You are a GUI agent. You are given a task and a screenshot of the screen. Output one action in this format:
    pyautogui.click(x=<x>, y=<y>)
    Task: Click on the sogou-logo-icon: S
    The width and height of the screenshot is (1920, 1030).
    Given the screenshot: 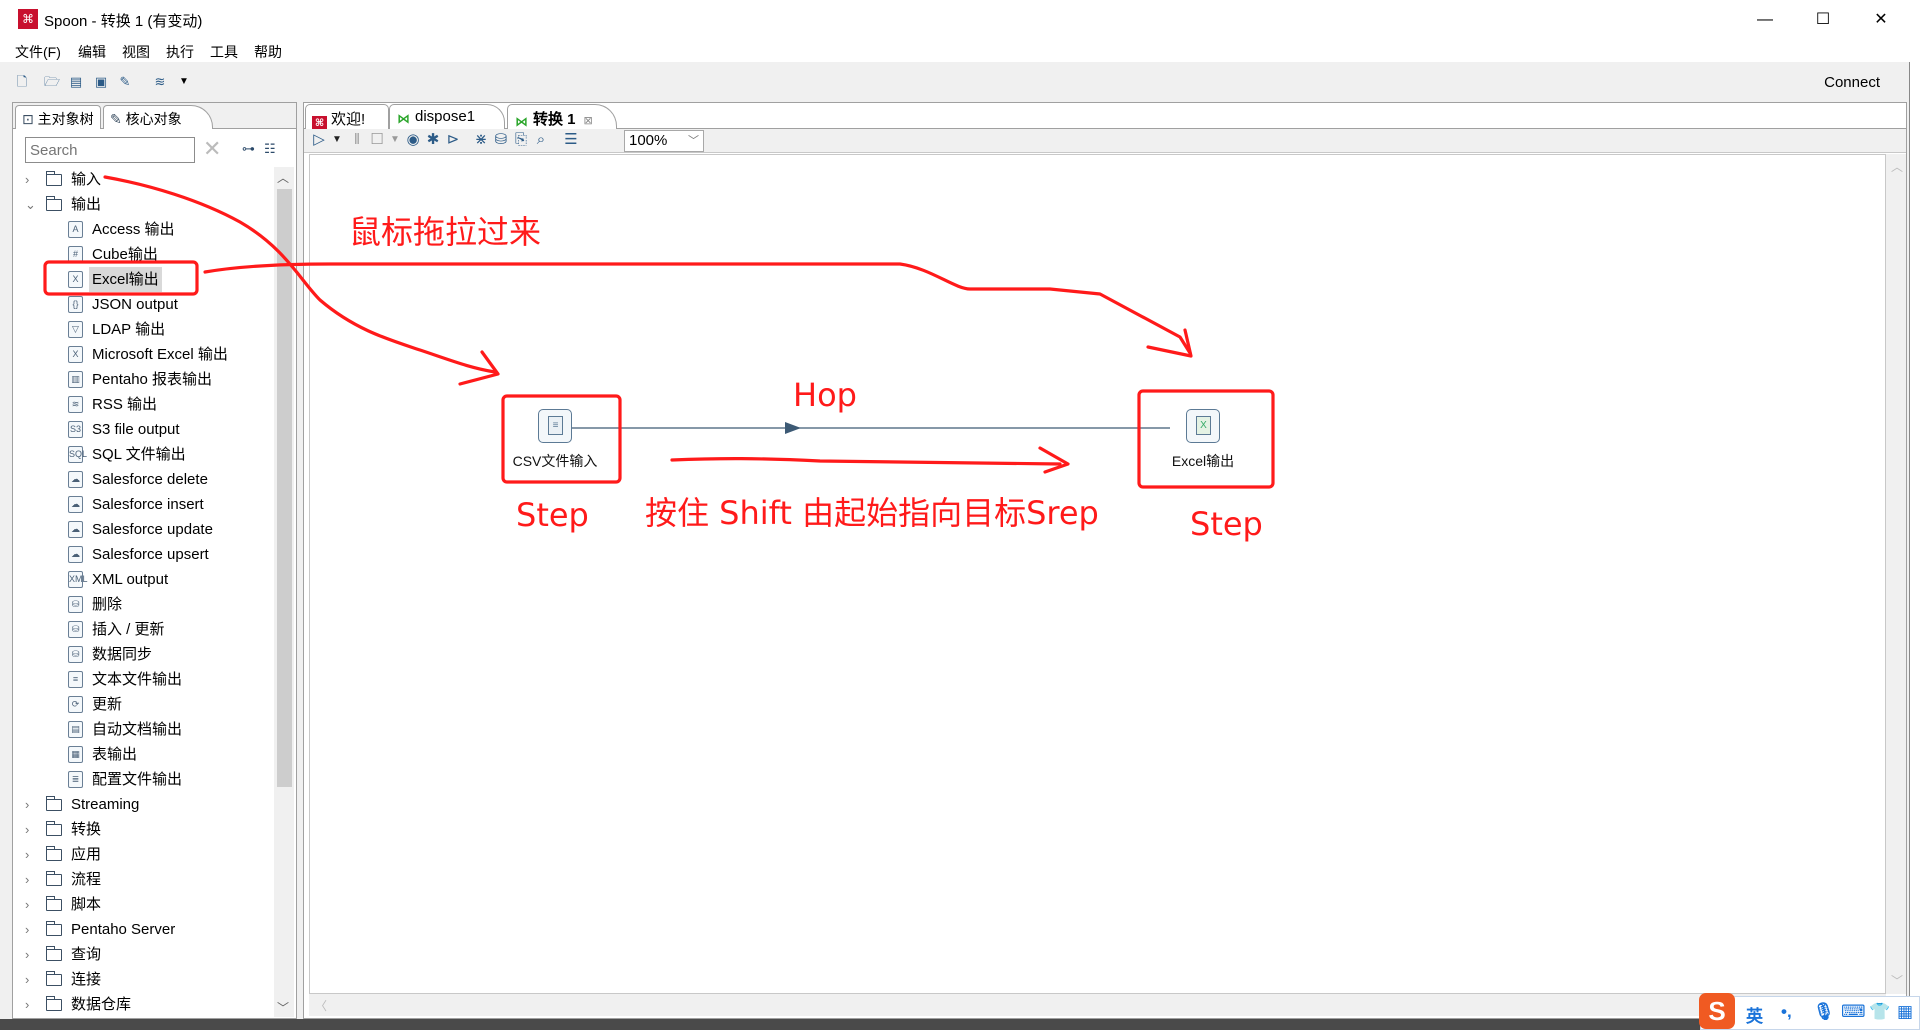 What is the action you would take?
    pyautogui.click(x=1717, y=1011)
    